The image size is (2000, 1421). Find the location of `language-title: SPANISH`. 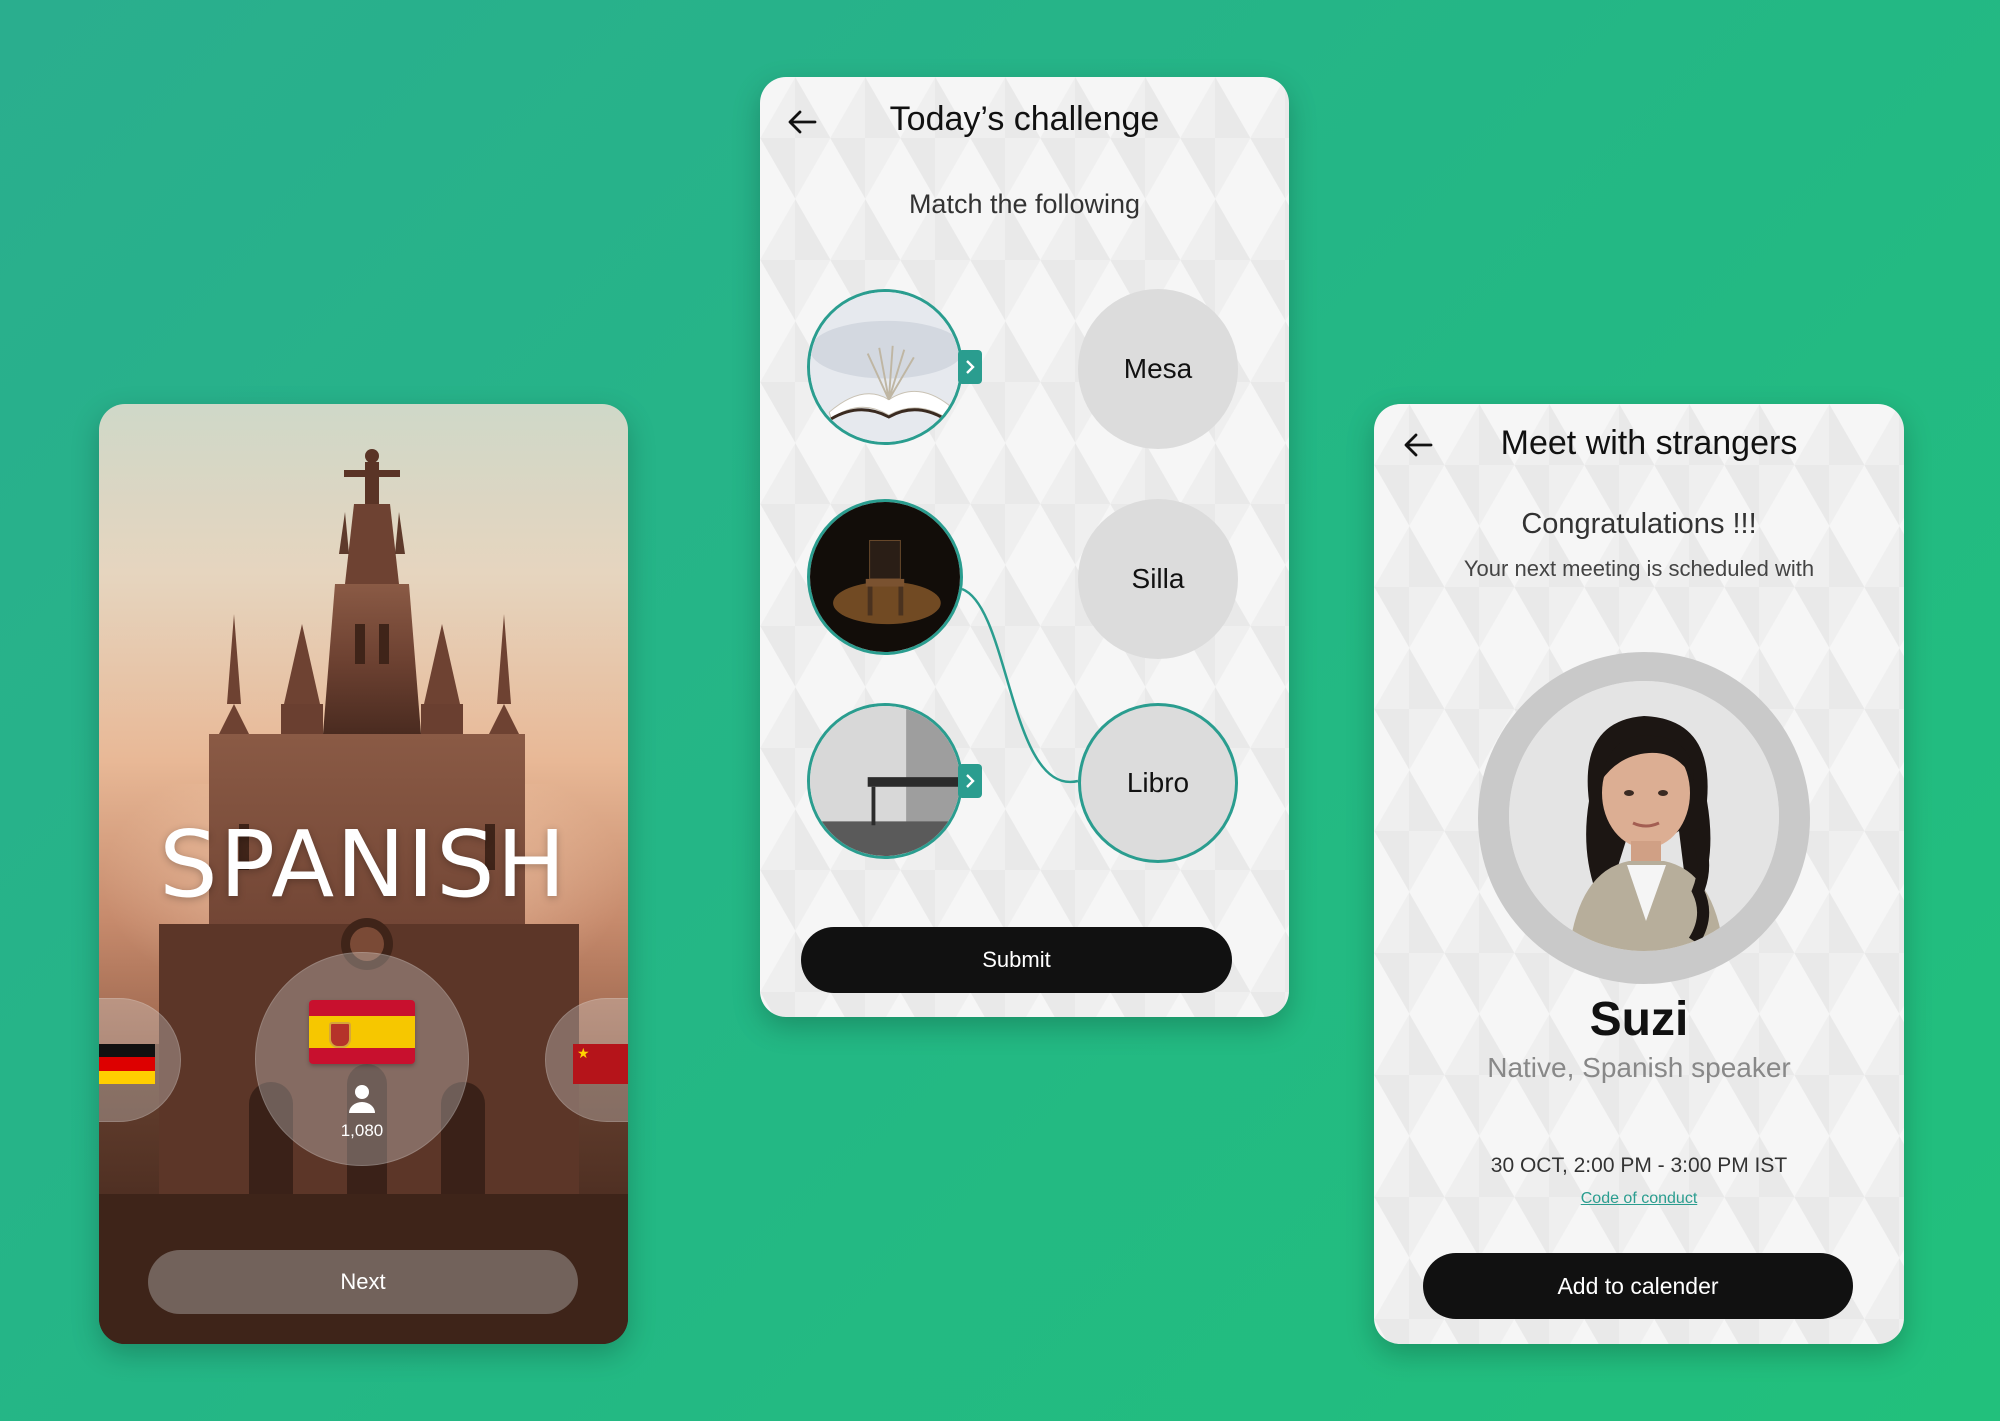

language-title: SPANISH is located at coordinates (363, 864).